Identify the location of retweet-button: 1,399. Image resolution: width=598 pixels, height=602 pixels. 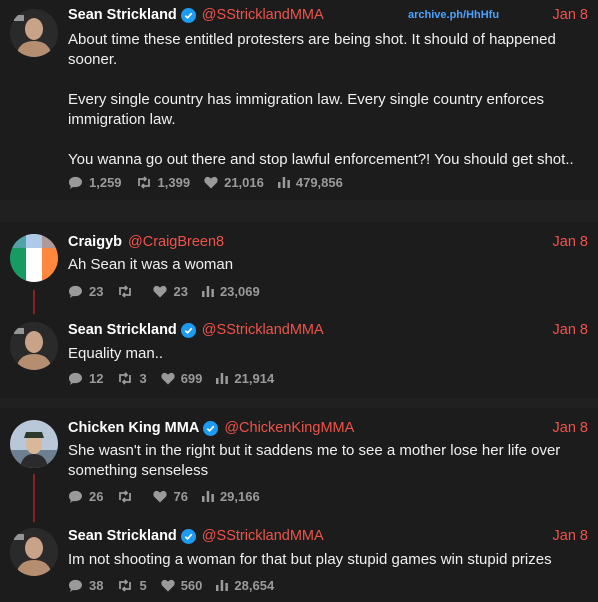
(163, 182).